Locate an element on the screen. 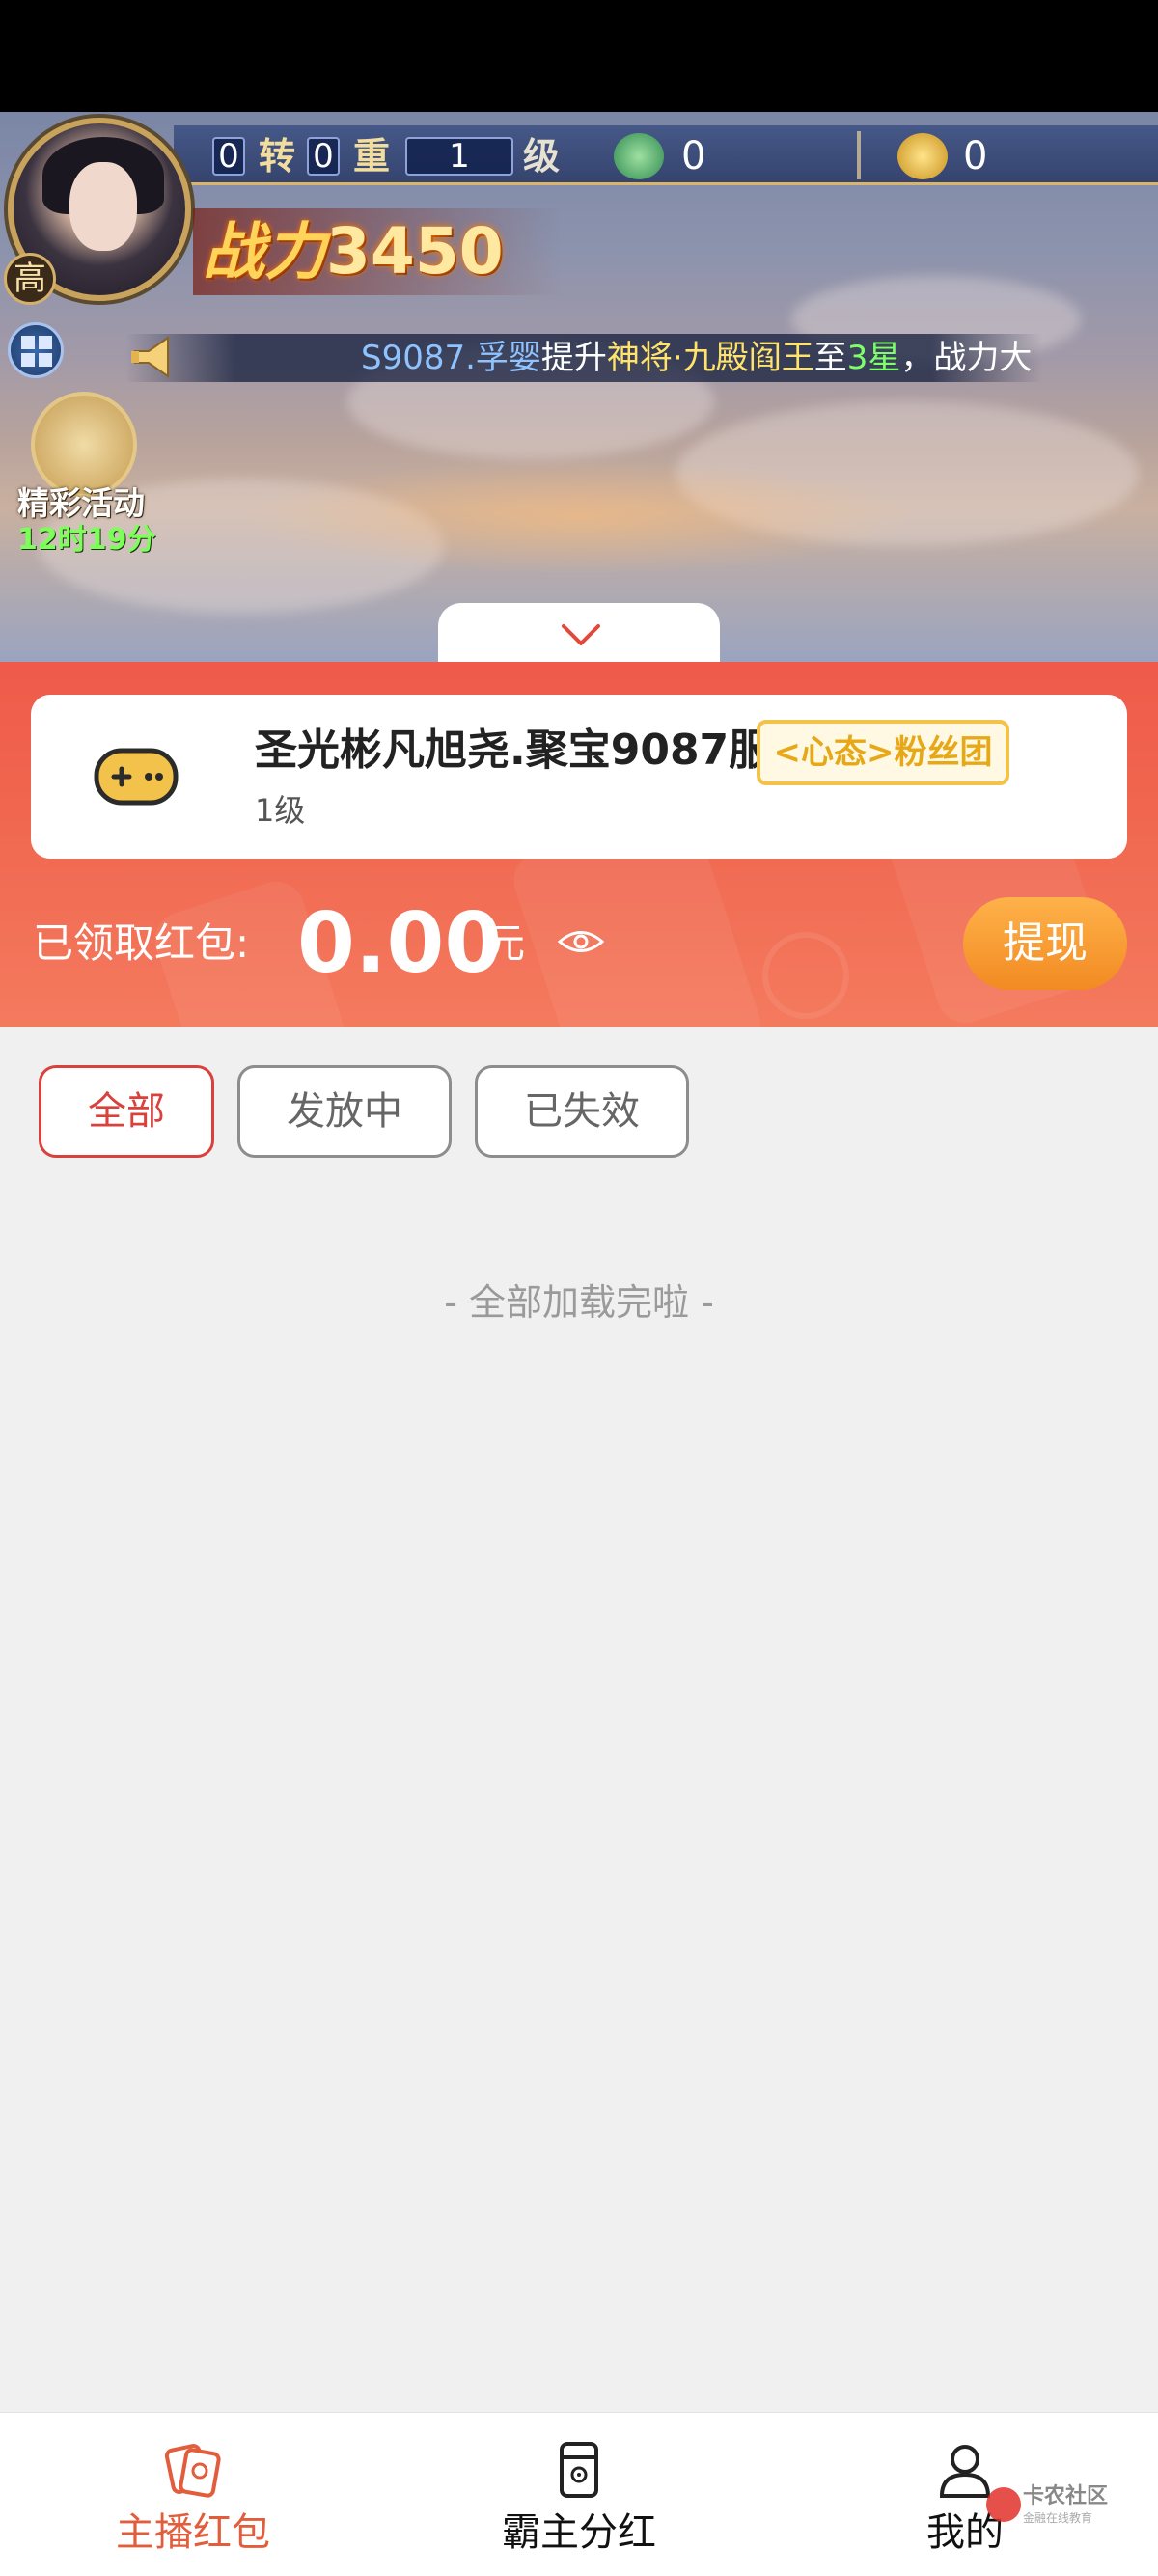 Image resolution: width=1158 pixels, height=2576 pixels. gamepad-icon is located at coordinates (136, 777).